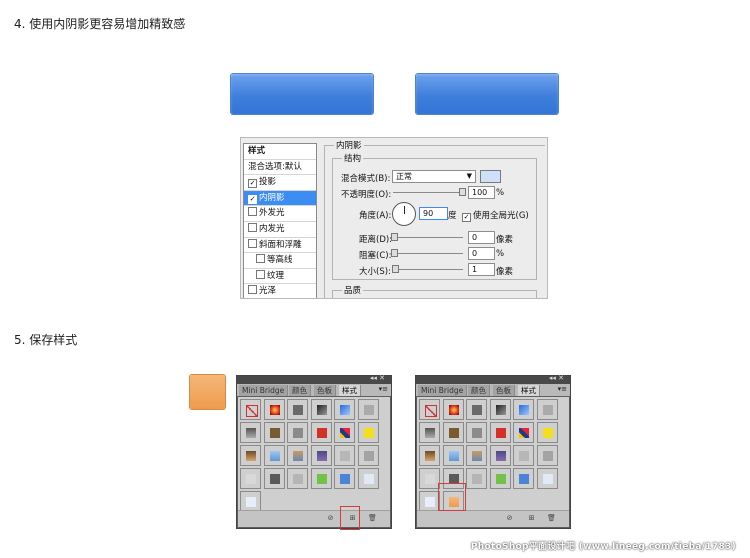  Describe the element at coordinates (490, 176) in the screenshot. I see `shadow-color-swatch` at that location.